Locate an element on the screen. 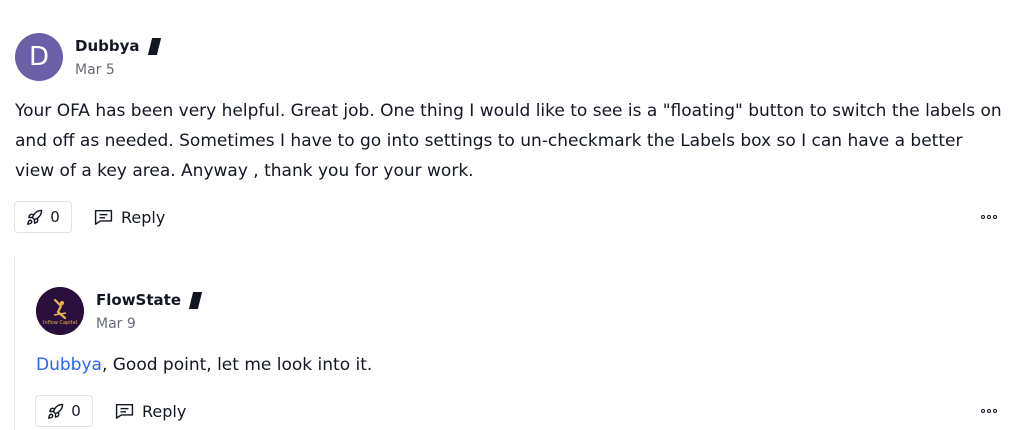  author-name: FlowState is located at coordinates (138, 300).